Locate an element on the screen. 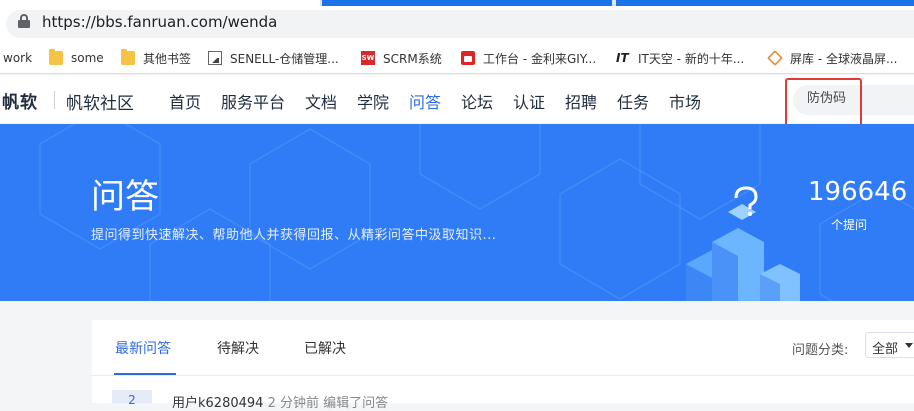 The width and height of the screenshot is (914, 411). nav-service-platform: 服务平台 is located at coordinates (253, 101).